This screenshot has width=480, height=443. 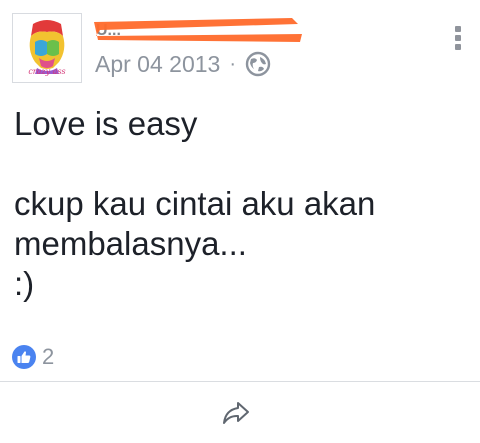 I want to click on post-timestamp: Apr 04 2013, so click(x=157, y=64).